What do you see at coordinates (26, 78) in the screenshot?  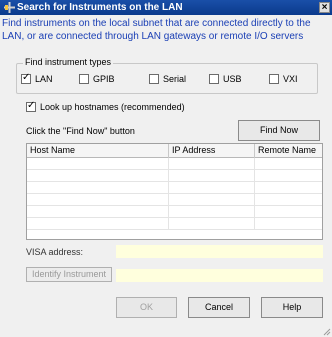 I see `checkbox-lan-box` at bounding box center [26, 78].